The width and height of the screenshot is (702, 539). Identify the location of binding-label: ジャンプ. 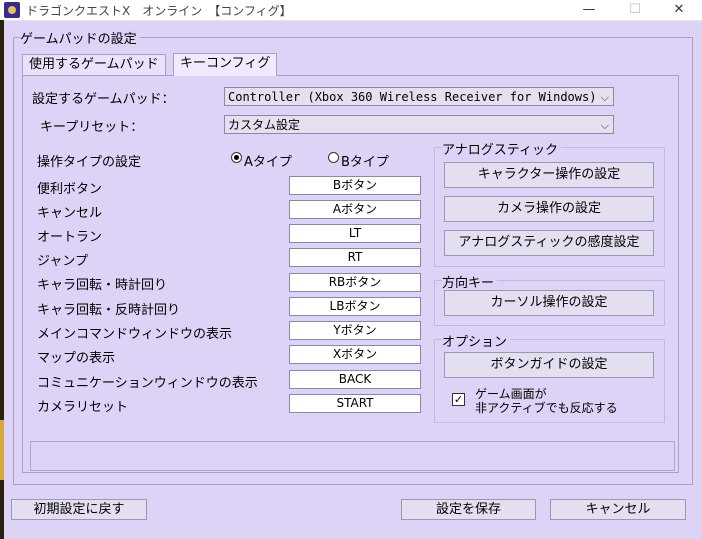
(62, 261).